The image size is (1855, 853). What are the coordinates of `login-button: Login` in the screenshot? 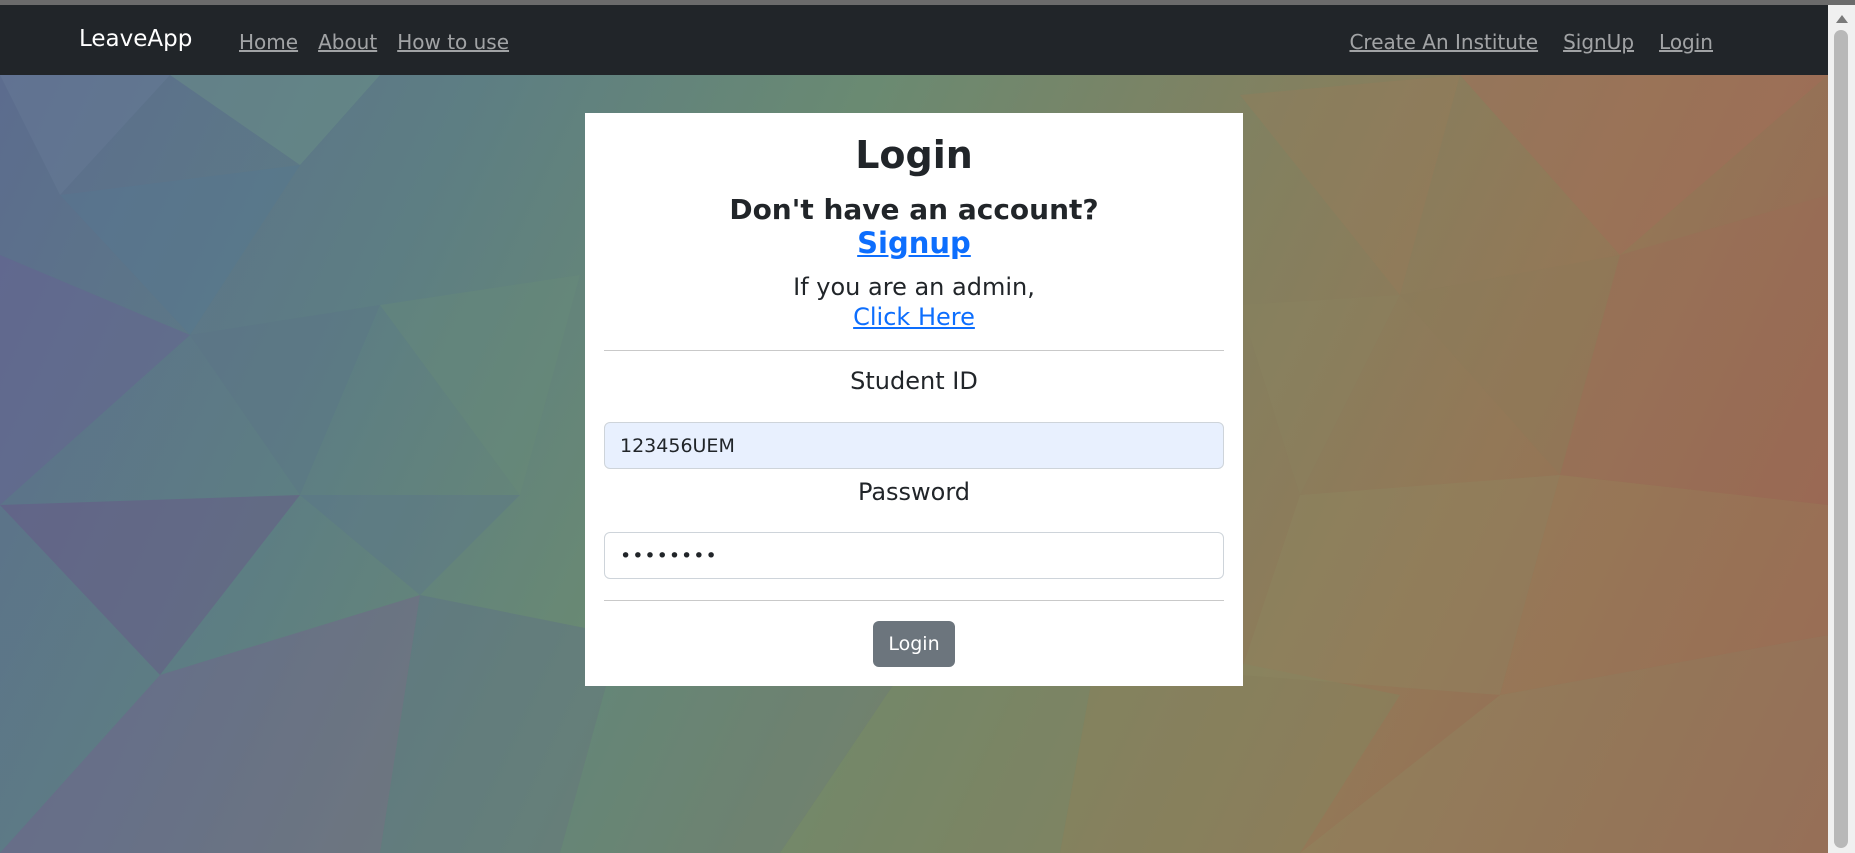 It's located at (914, 644).